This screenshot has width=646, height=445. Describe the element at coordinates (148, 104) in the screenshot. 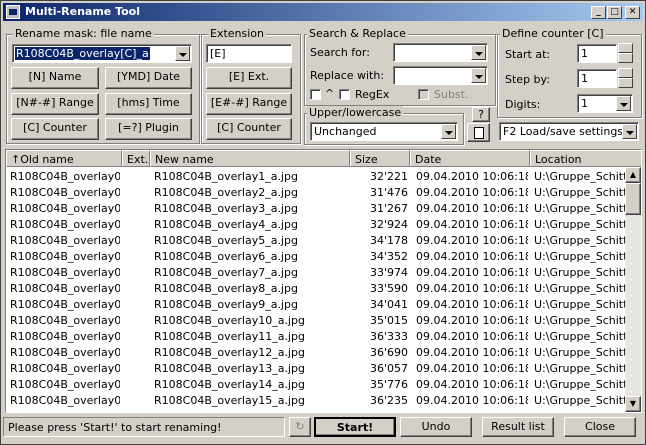

I see `time-placeholder-button: [hms] Time` at that location.